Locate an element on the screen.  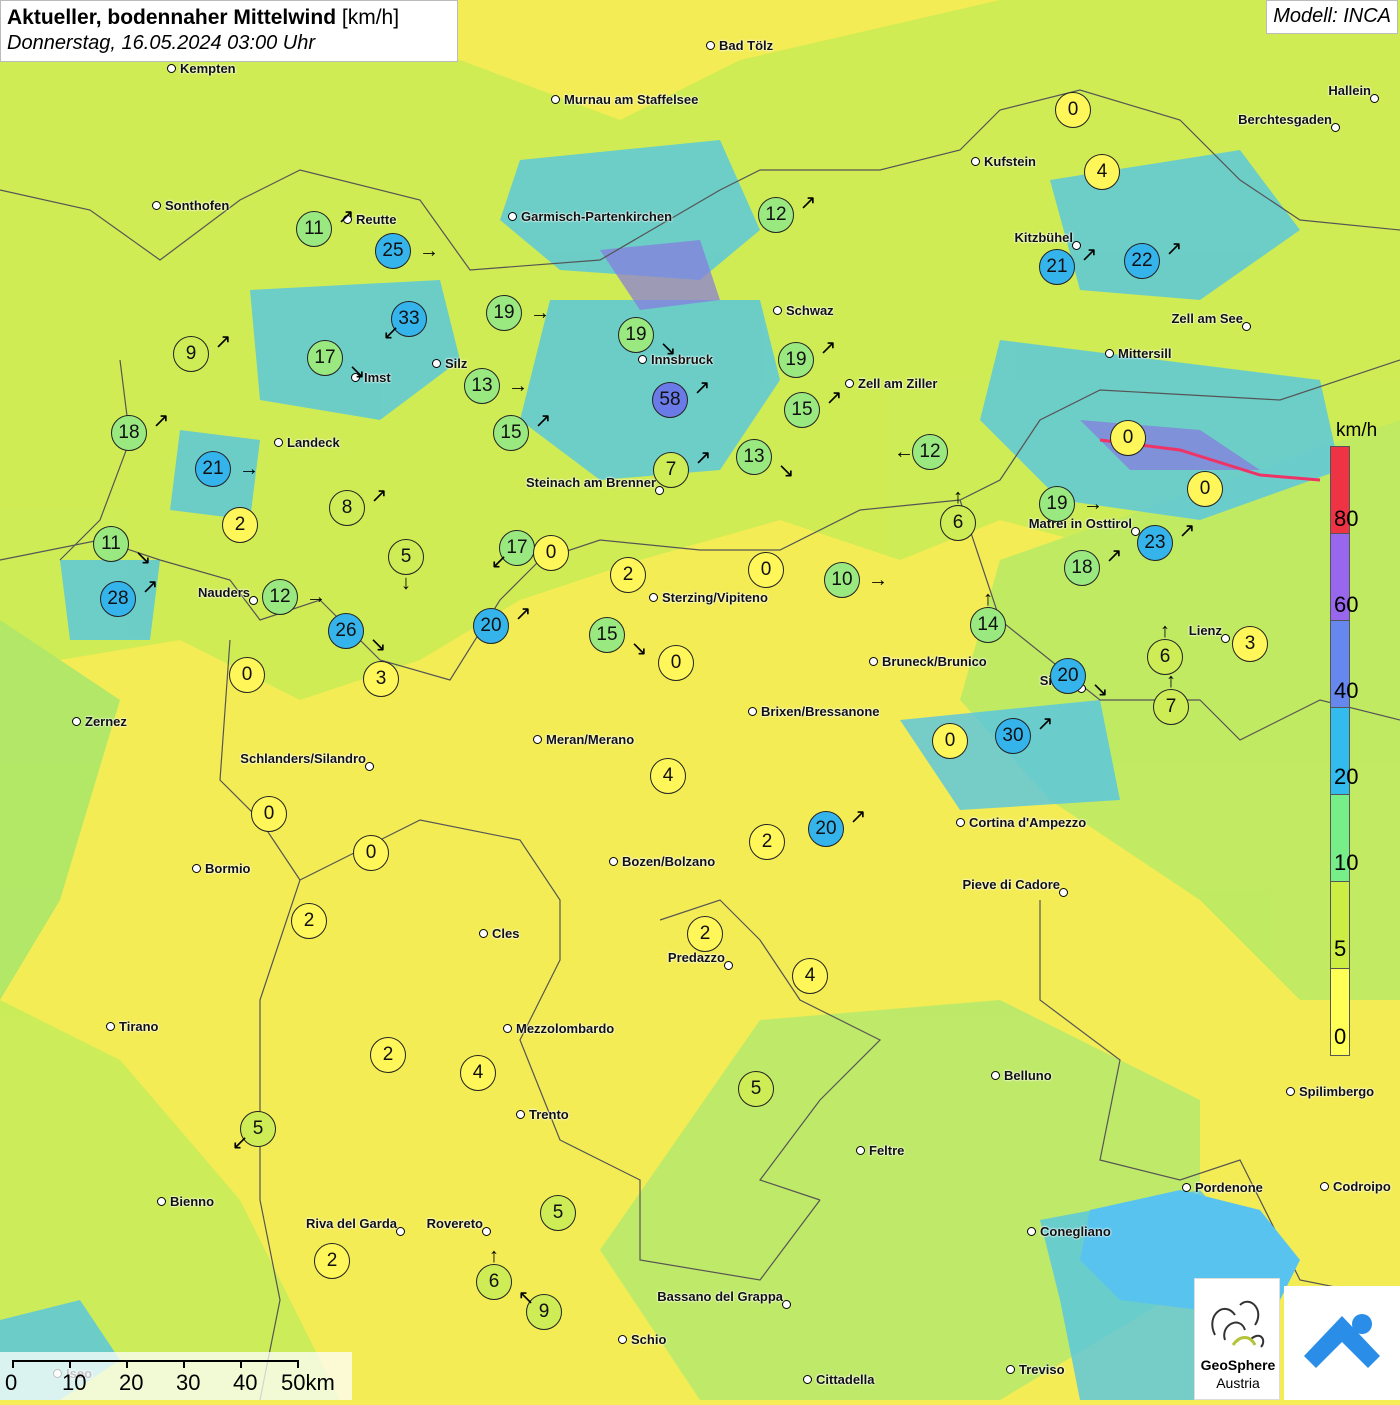
city-label: Feltre is located at coordinates (887, 1150).